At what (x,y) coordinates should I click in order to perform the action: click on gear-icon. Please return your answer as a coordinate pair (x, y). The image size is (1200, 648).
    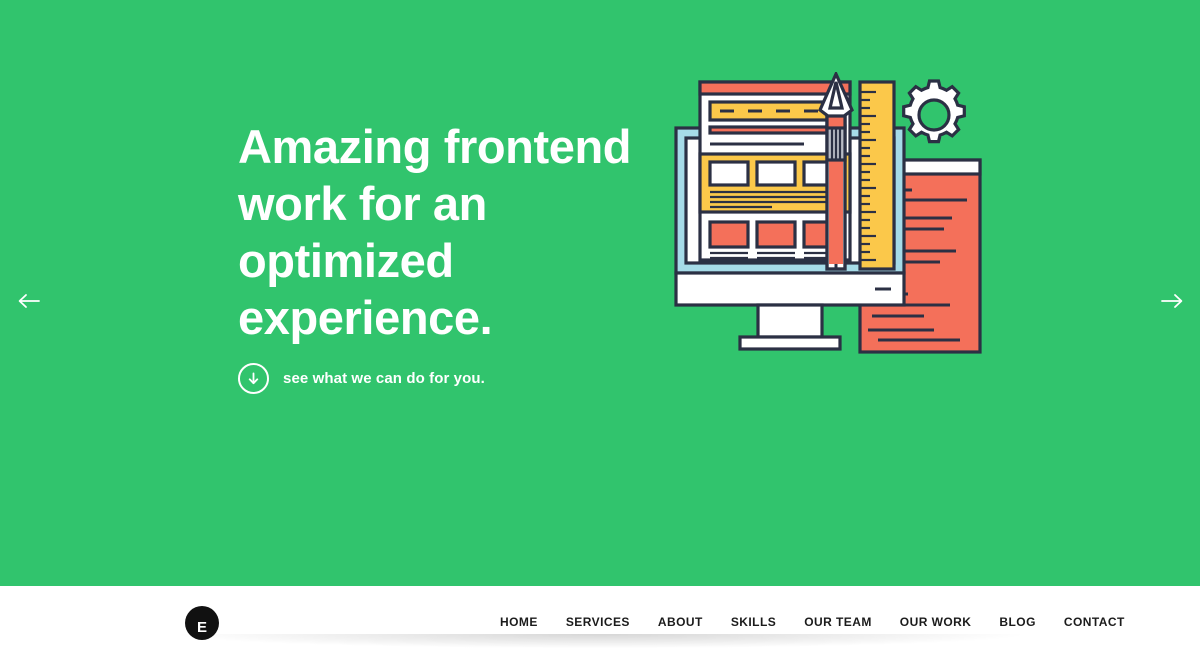
    Looking at the image, I should click on (934, 111).